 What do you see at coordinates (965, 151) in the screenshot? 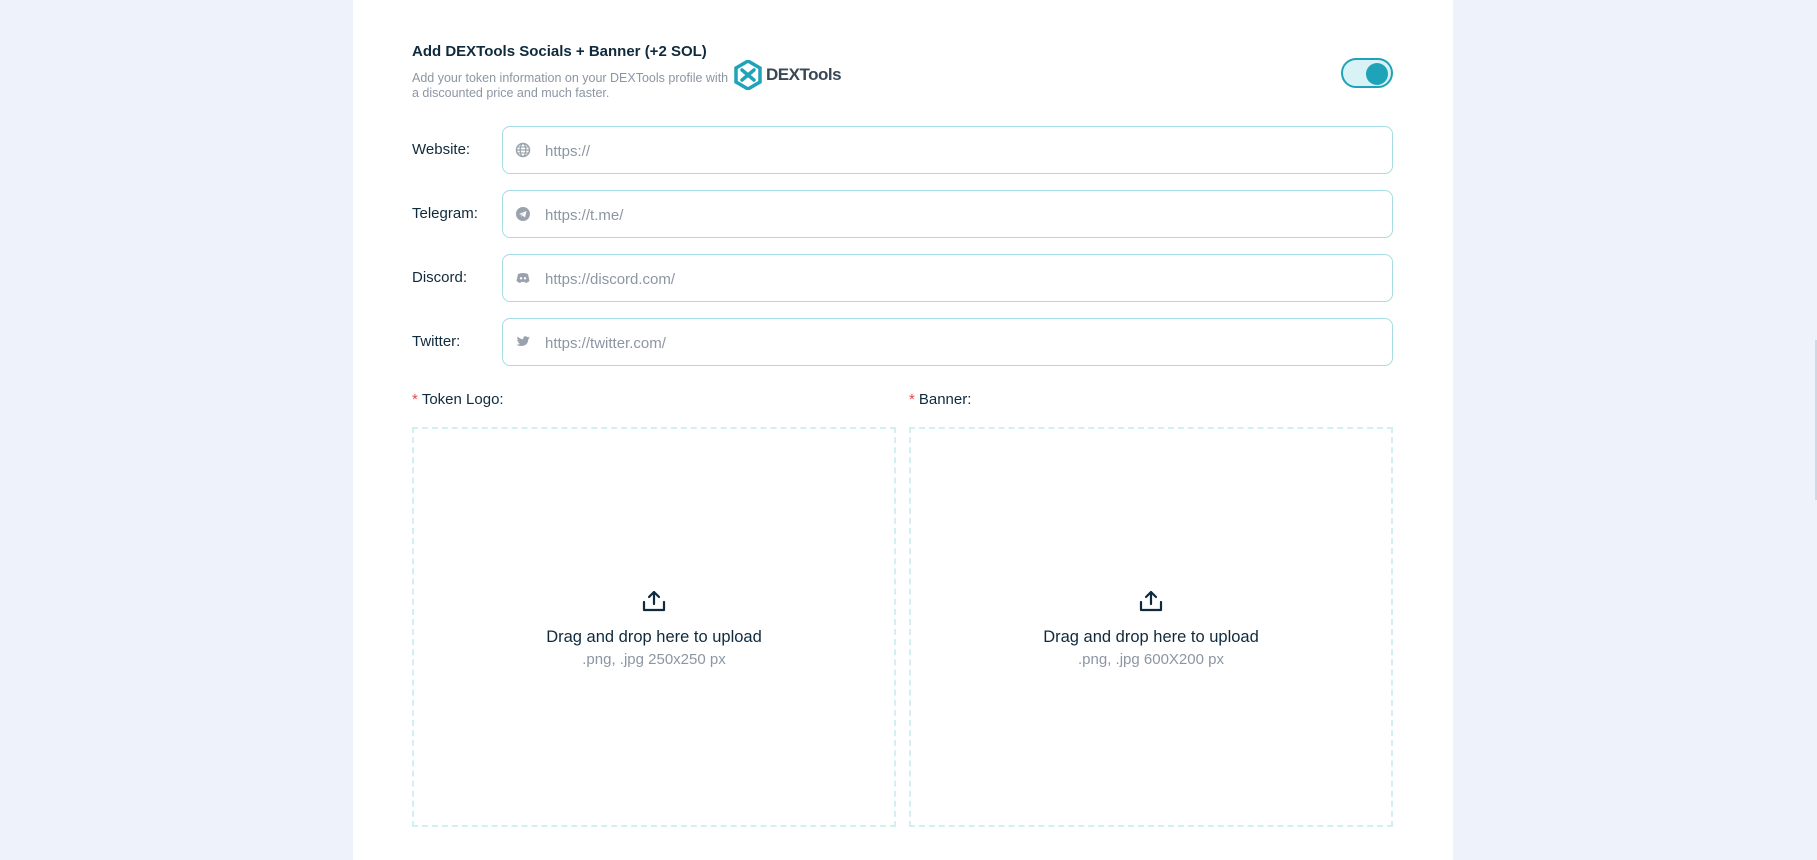
I see `website-input` at bounding box center [965, 151].